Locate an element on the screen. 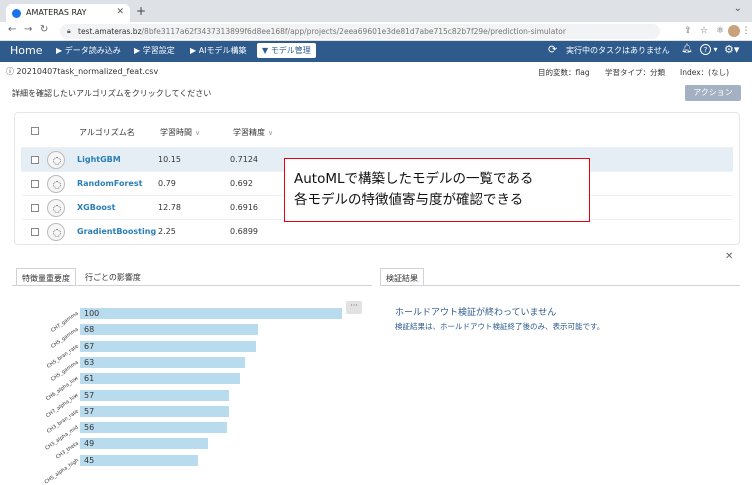  train-time: 2.25 is located at coordinates (167, 231).